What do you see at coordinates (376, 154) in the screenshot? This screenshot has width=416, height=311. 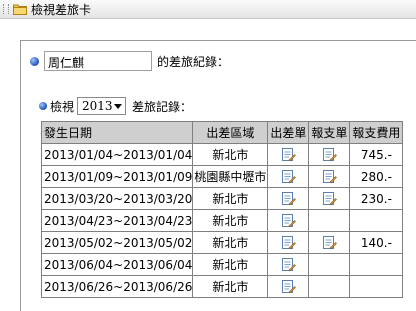 I see `cell-fee: 745.-` at bounding box center [376, 154].